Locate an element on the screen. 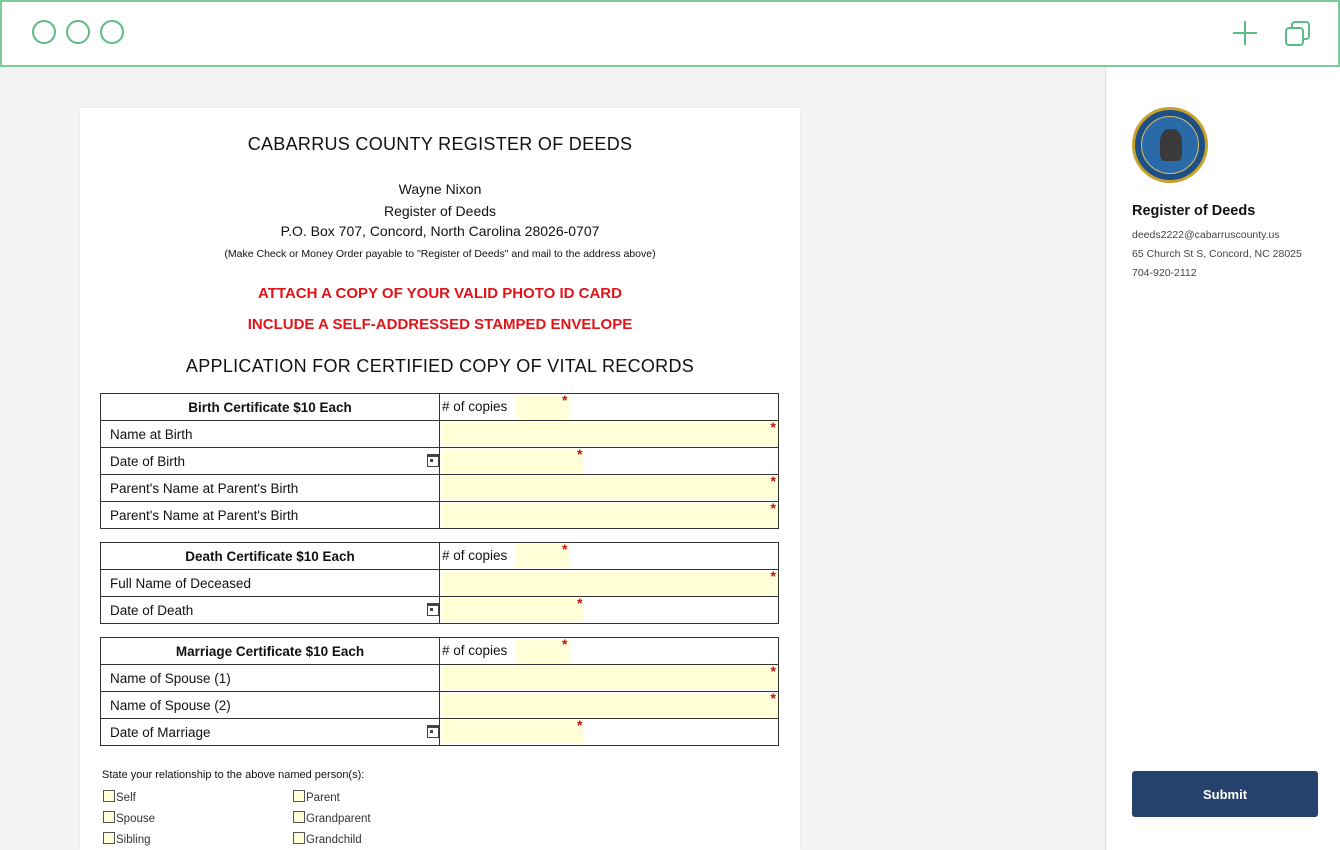  checkbox-spouse: Spouse is located at coordinates (129, 818).